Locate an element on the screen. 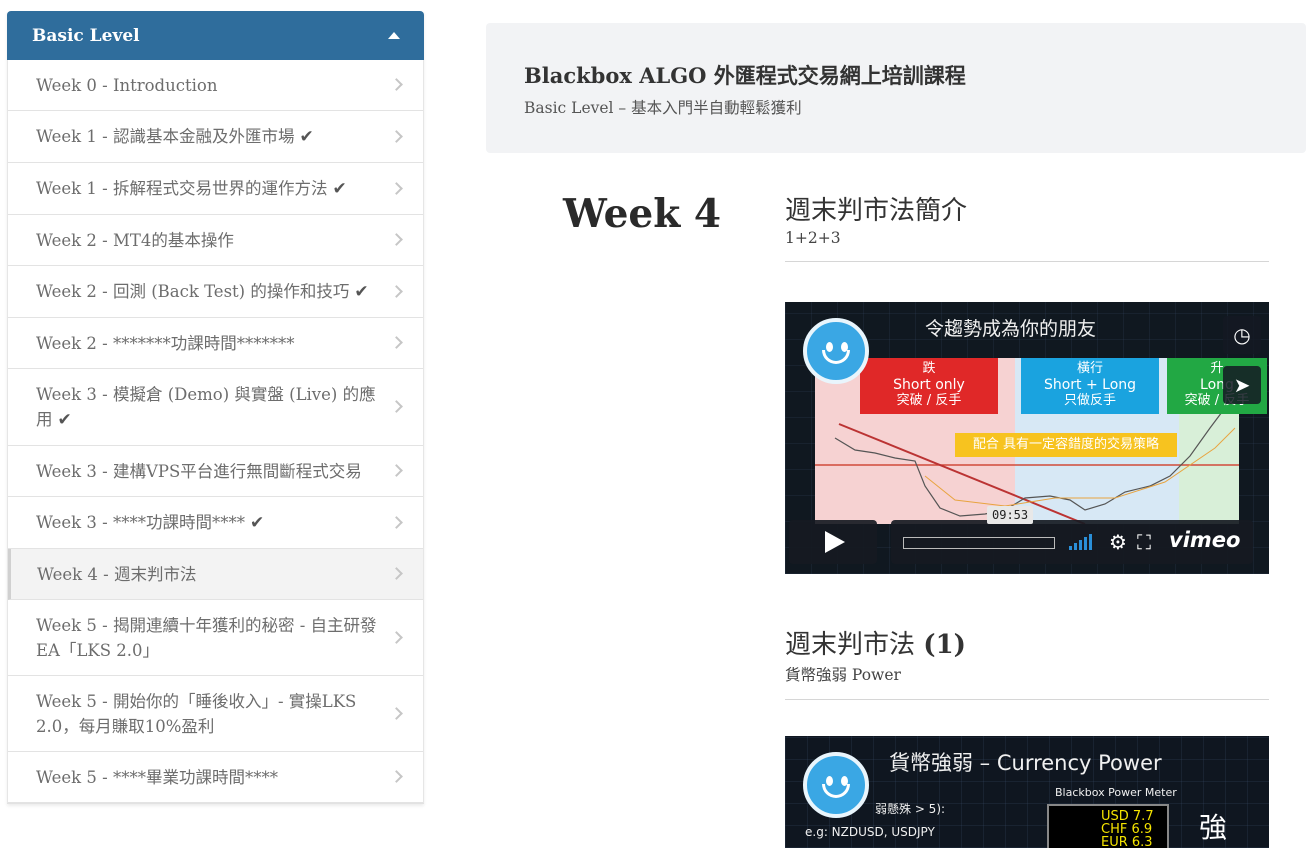  course-title: Blackbox ALGO 外匯程式交易網上培訓課程 is located at coordinates (745, 75).